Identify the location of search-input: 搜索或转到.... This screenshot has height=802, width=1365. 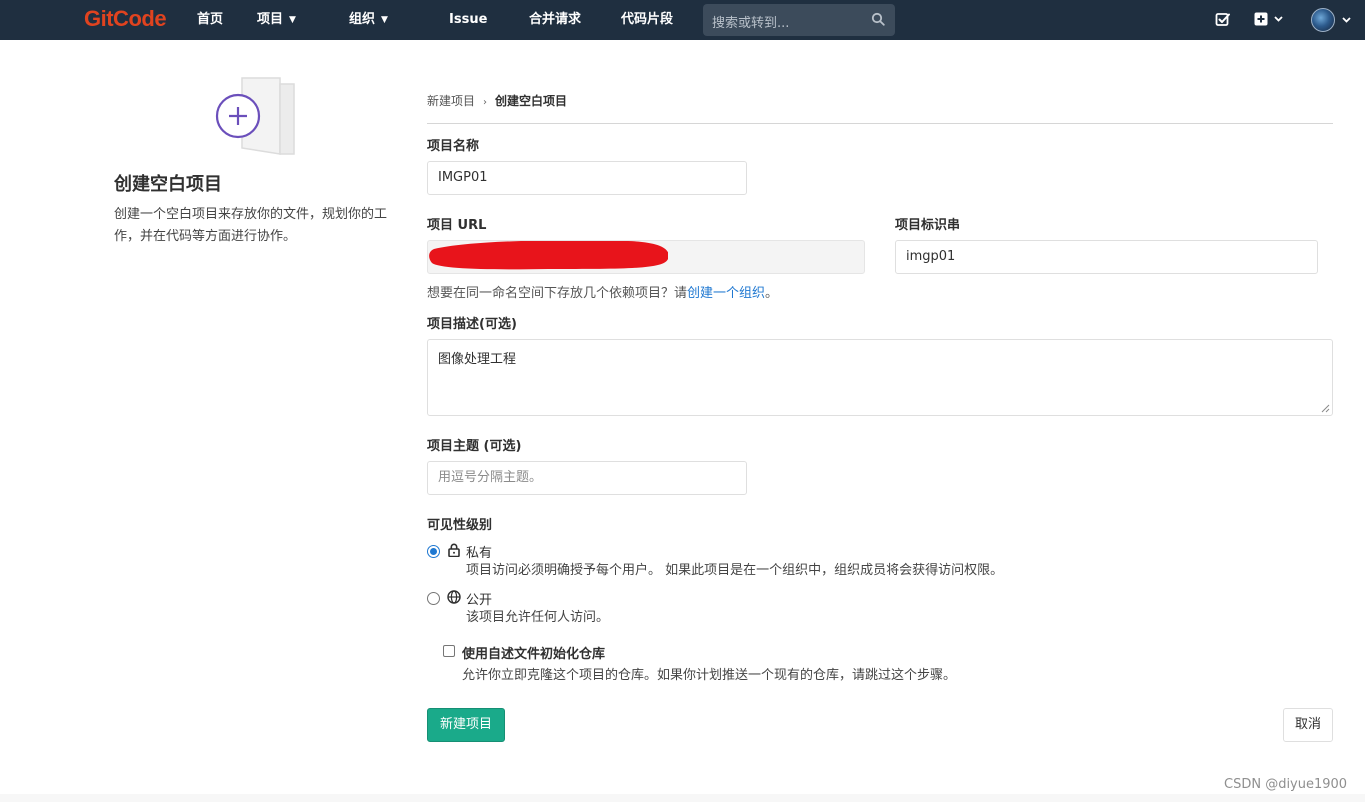
(799, 20).